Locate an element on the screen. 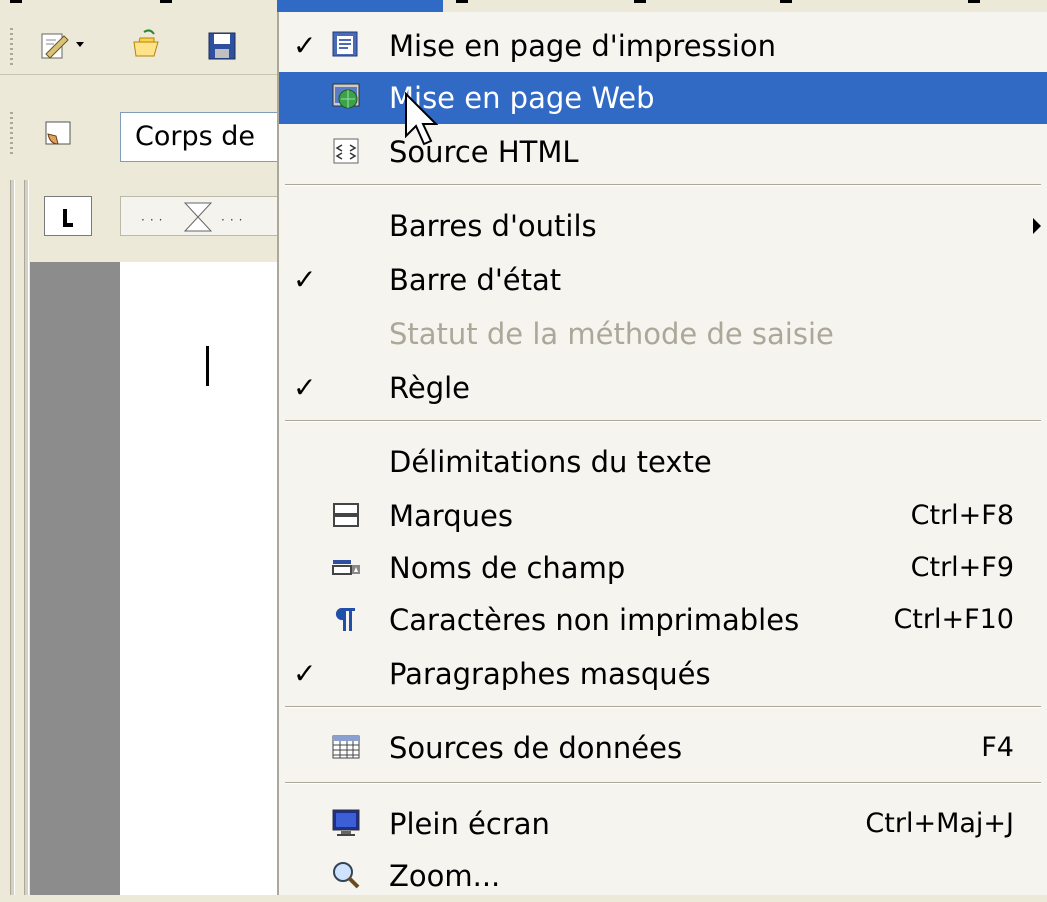 This screenshot has width=1047, height=902. web-layout-icon is located at coordinates (346, 96).